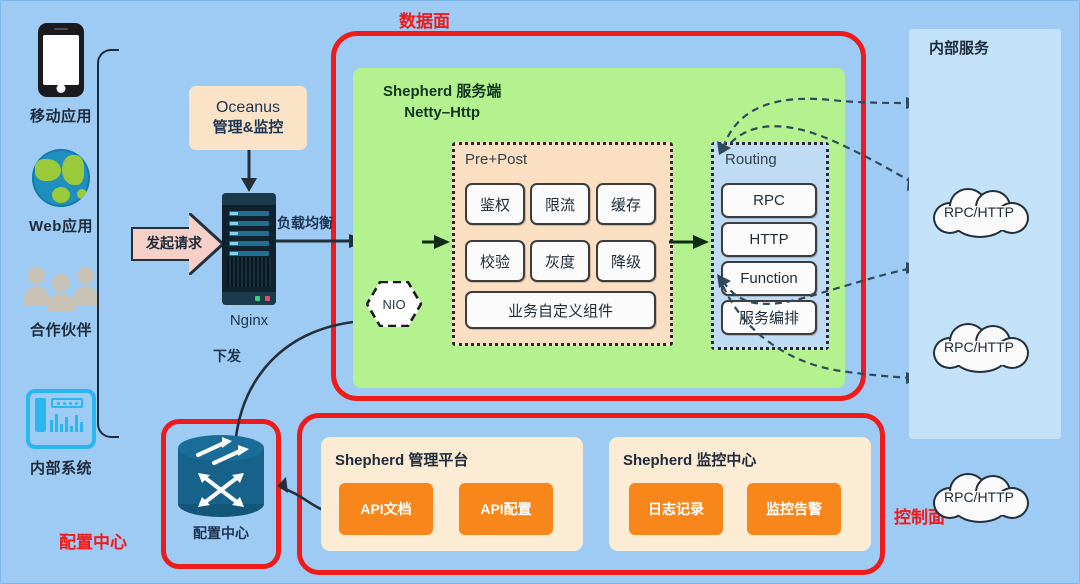  I want to click on internal-service-label-2: RPC/HTTP, so click(979, 497).